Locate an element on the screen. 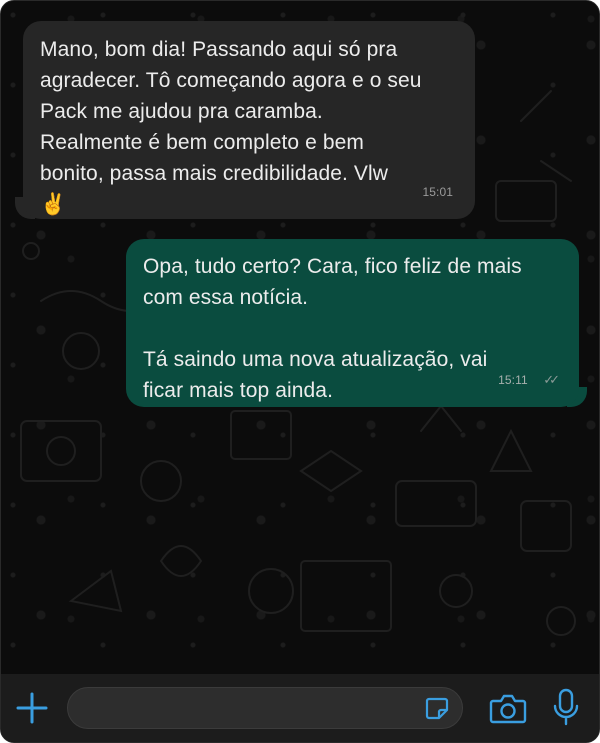  message-time: 15:01 is located at coordinates (437, 192).